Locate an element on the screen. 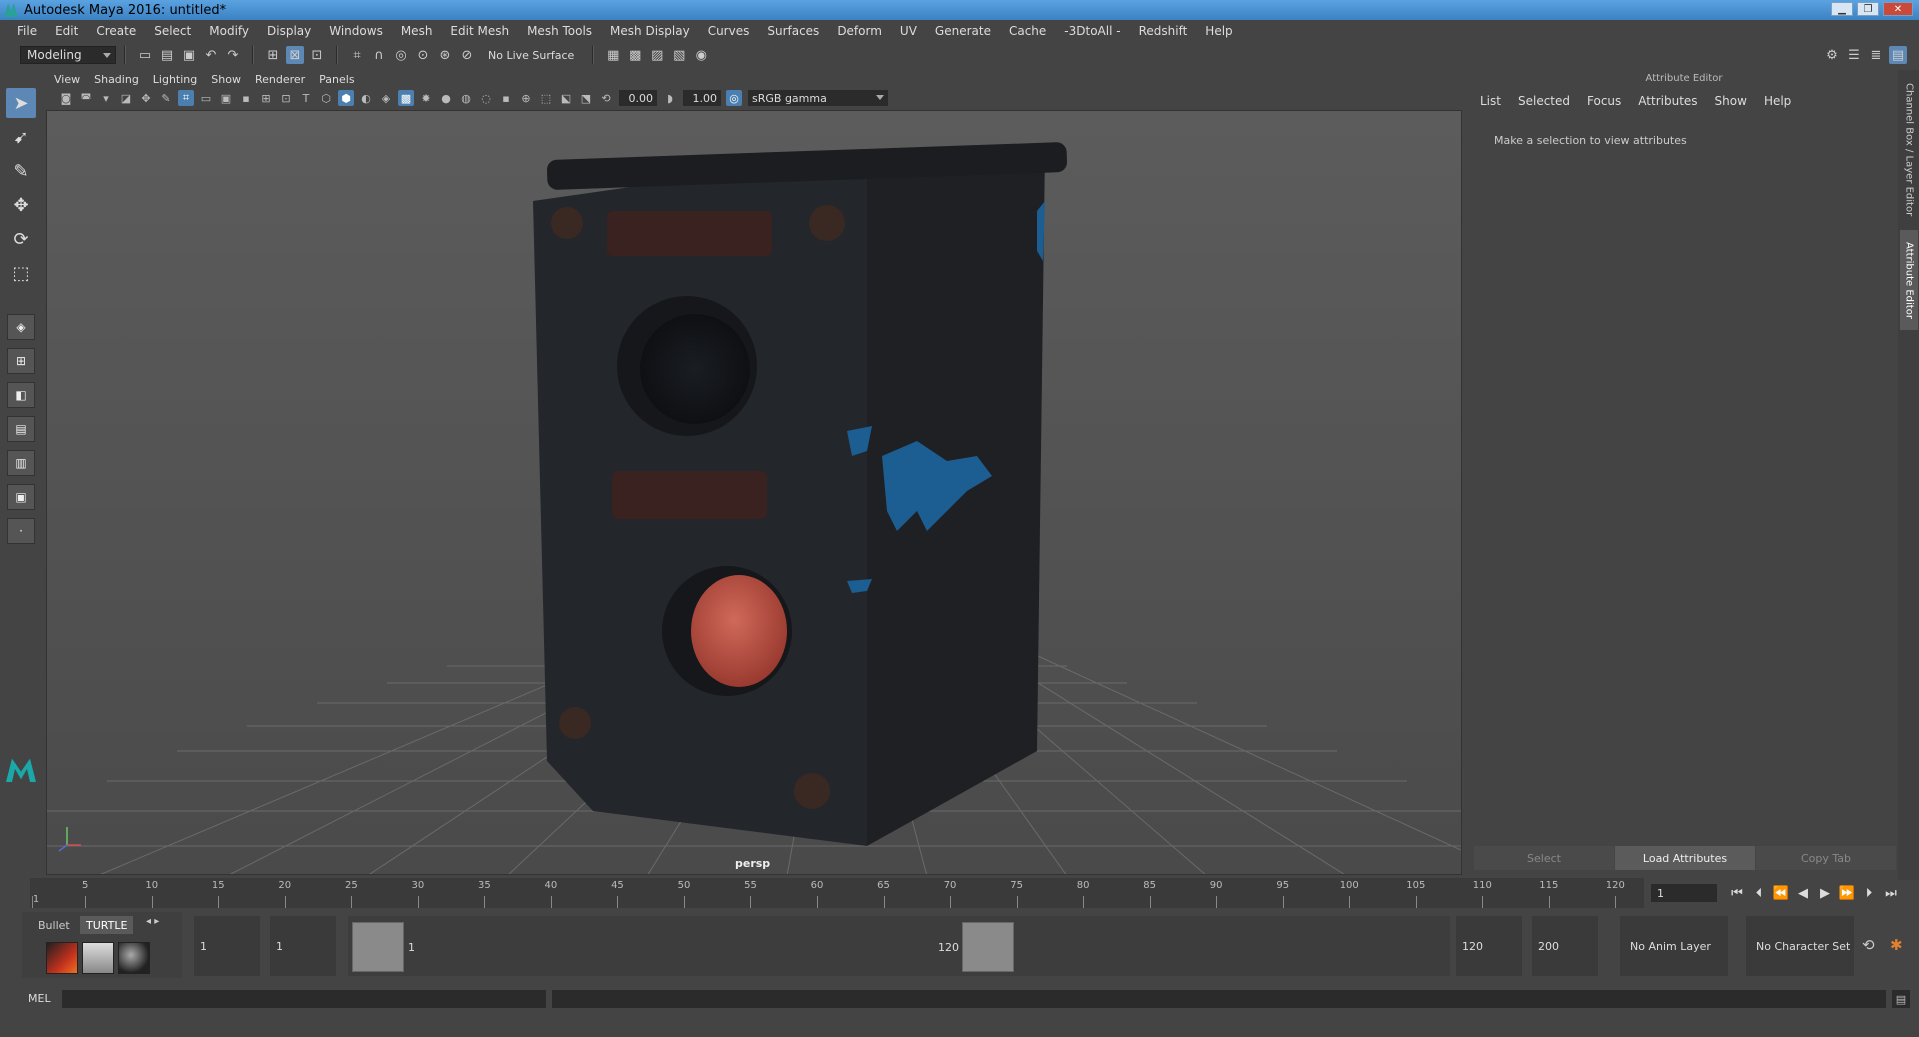 The height and width of the screenshot is (1037, 1919). bookmark-icon: ▾ is located at coordinates (106, 98).